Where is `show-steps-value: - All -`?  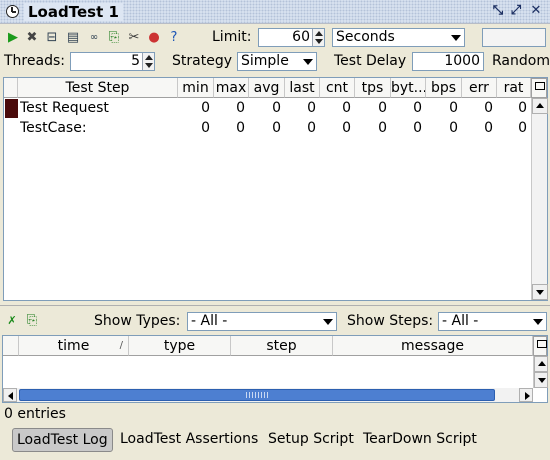 show-steps-value: - All - is located at coordinates (460, 321).